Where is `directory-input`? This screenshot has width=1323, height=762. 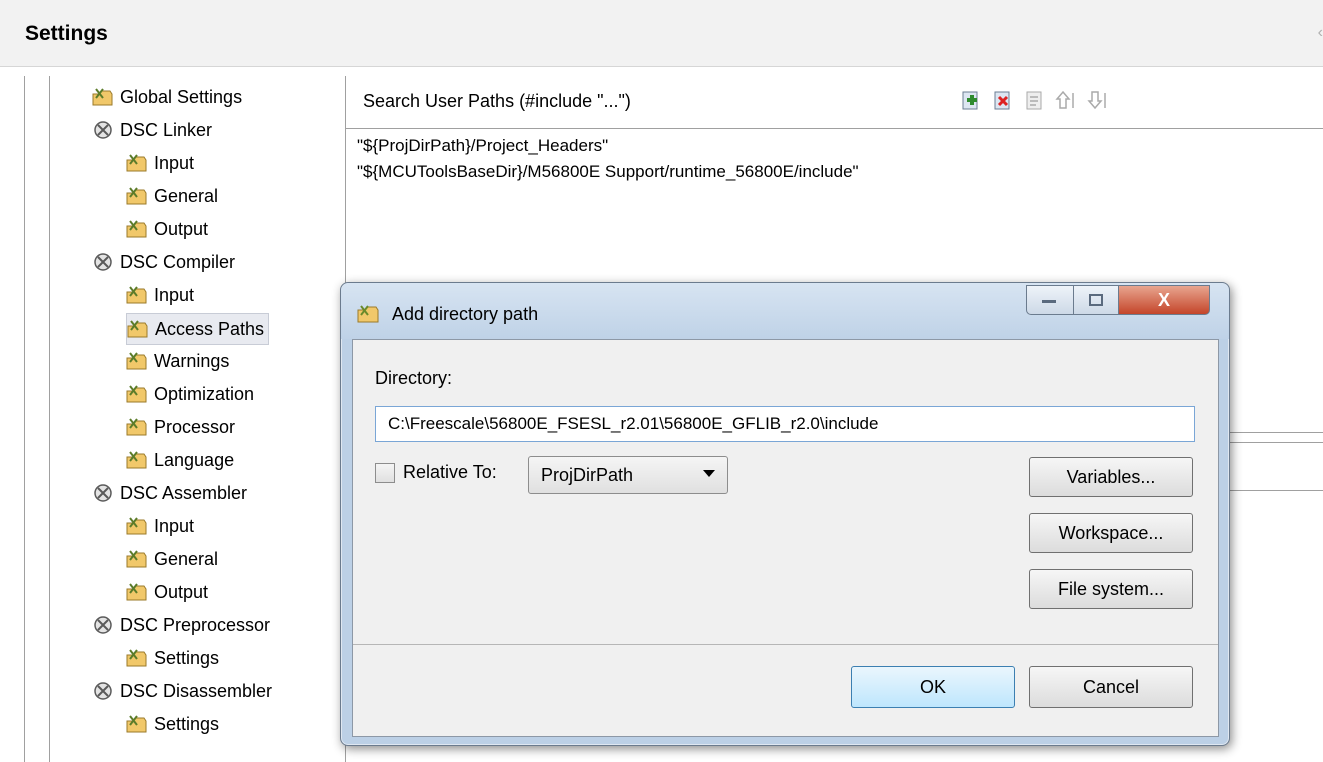 directory-input is located at coordinates (785, 424).